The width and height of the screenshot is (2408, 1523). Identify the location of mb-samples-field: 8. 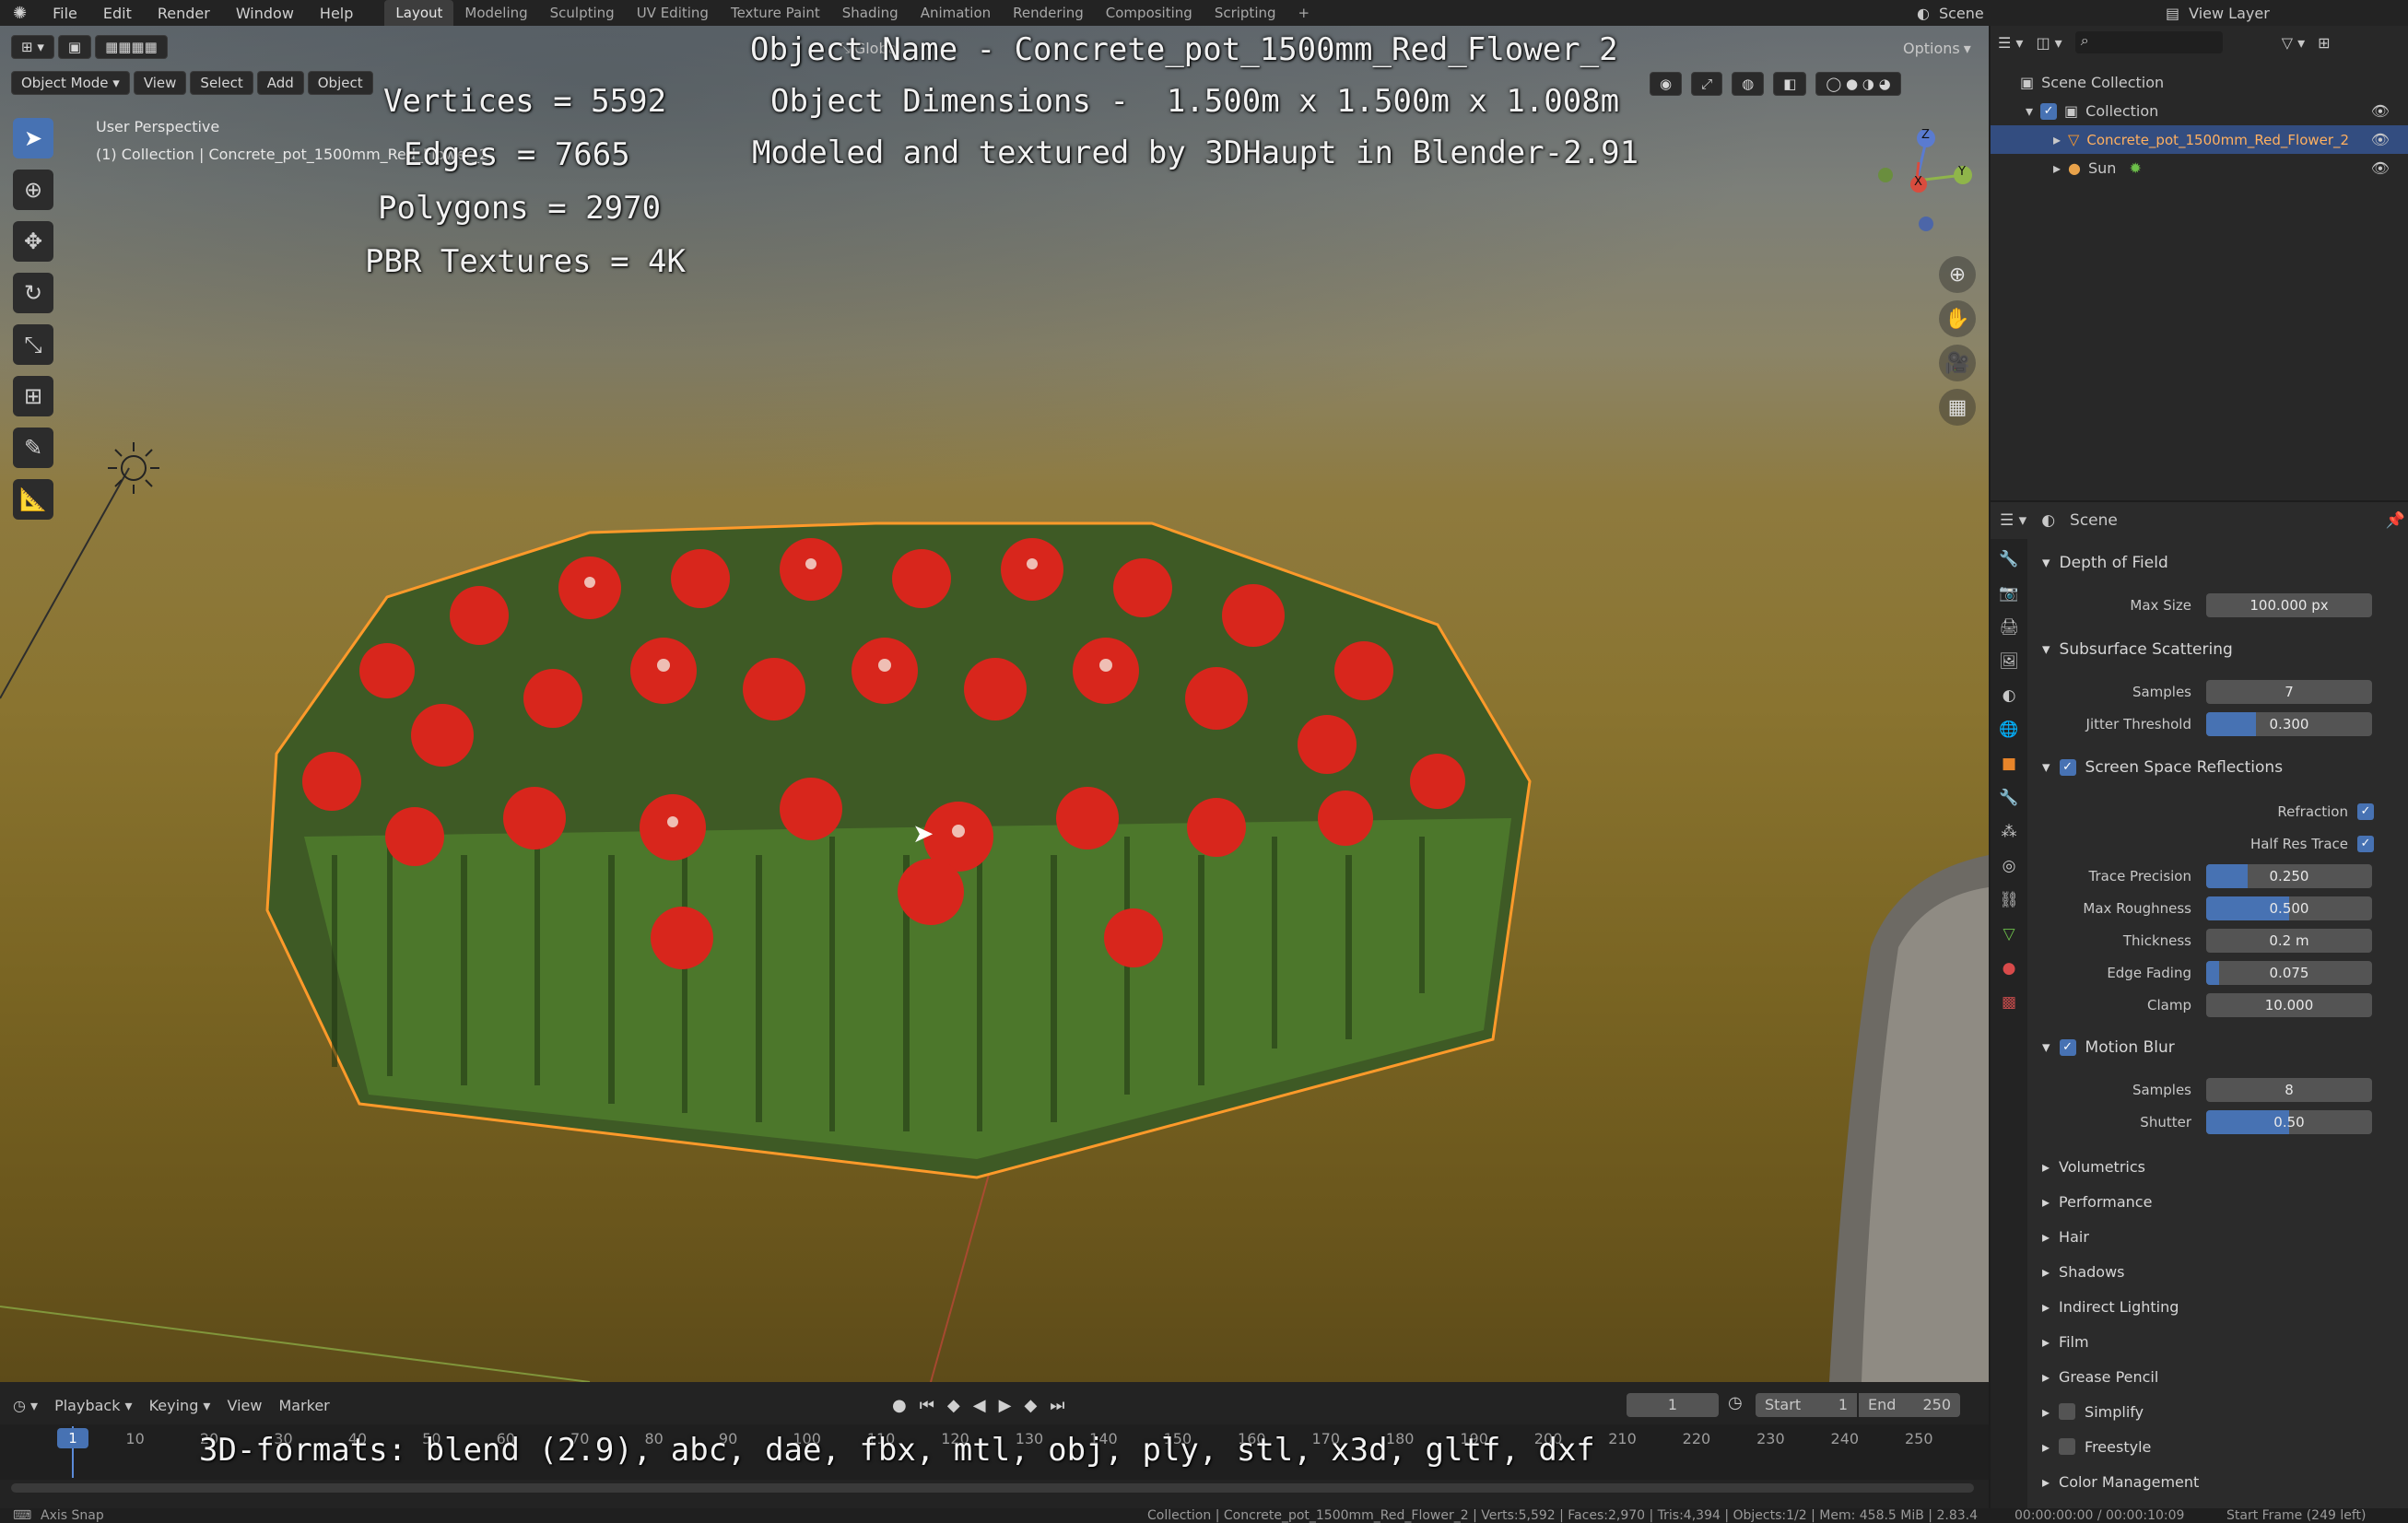
(2289, 1090).